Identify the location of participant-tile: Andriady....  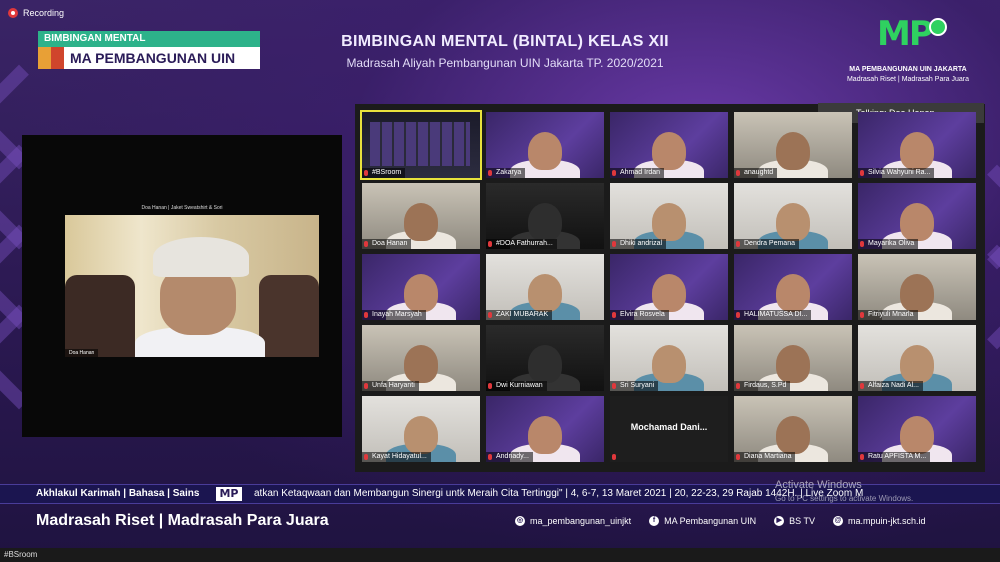
(545, 429).